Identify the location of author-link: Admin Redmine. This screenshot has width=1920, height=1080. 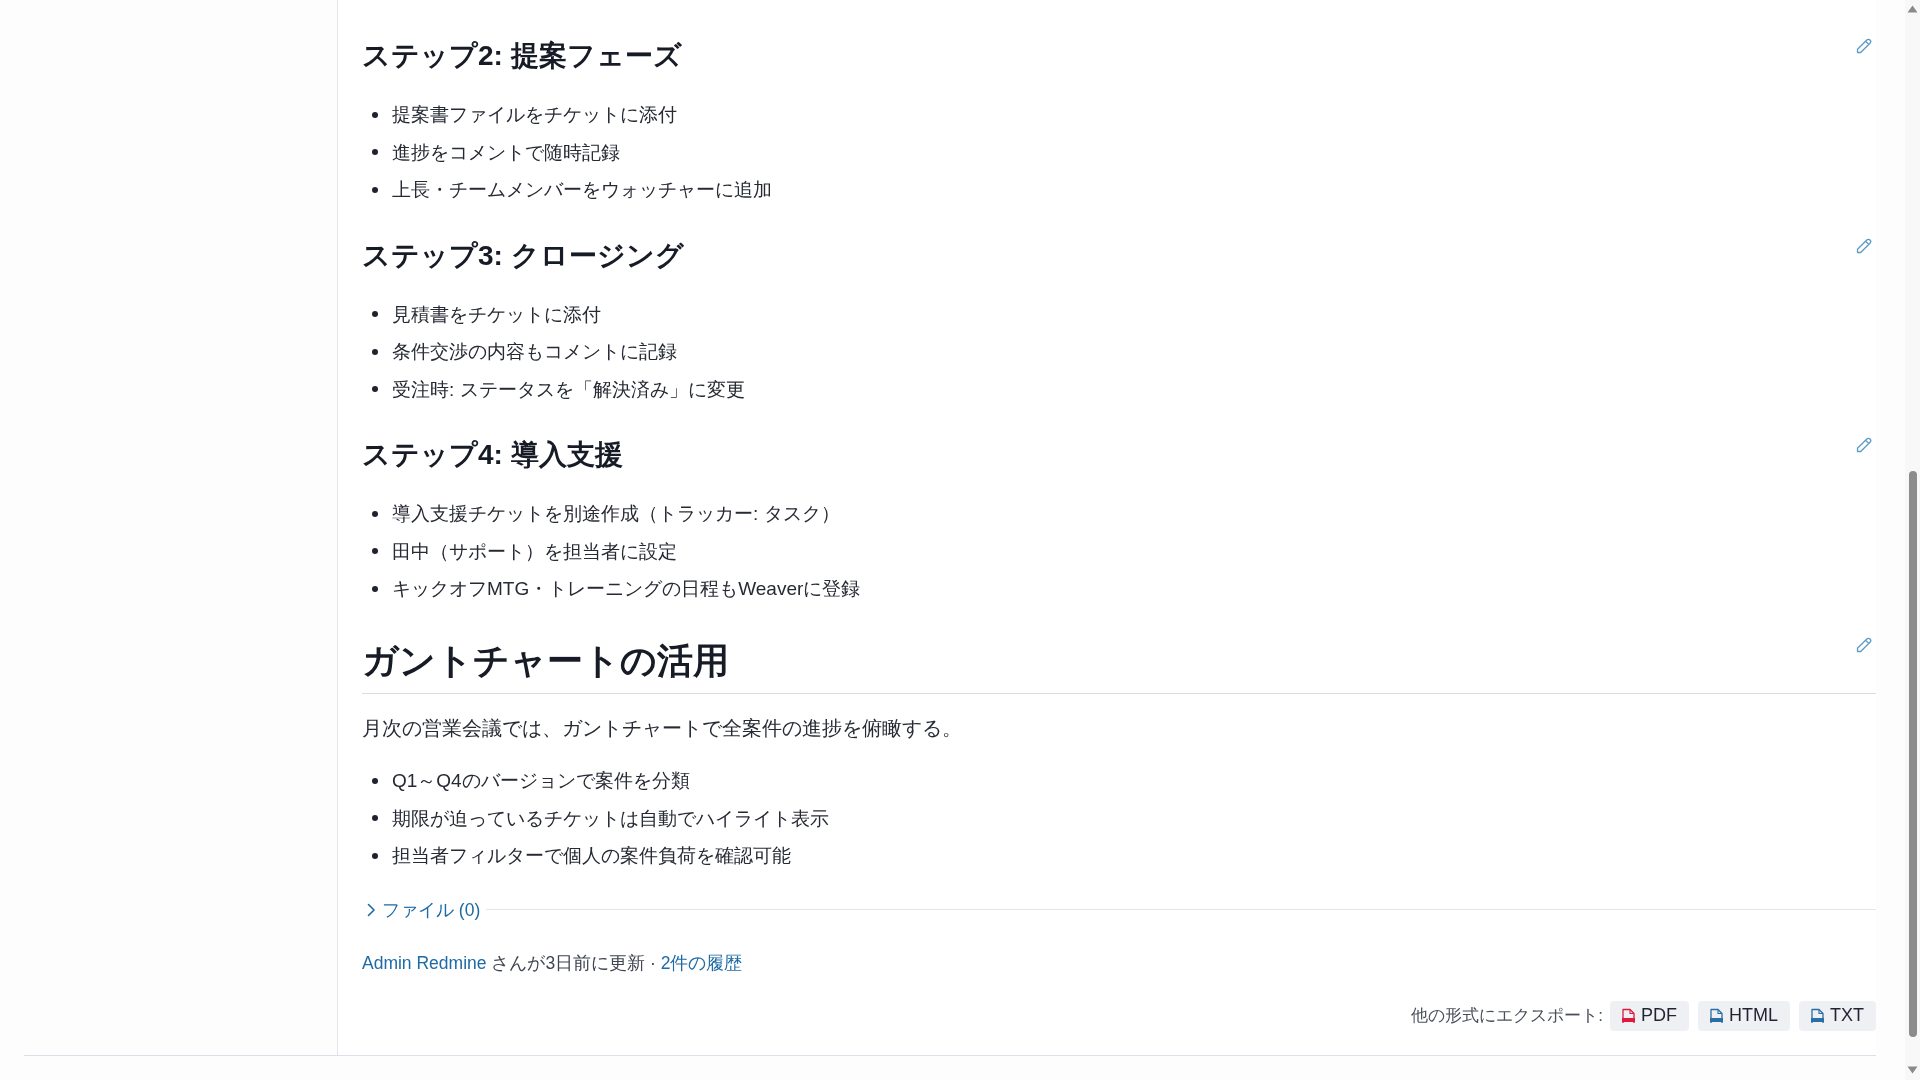
(424, 962).